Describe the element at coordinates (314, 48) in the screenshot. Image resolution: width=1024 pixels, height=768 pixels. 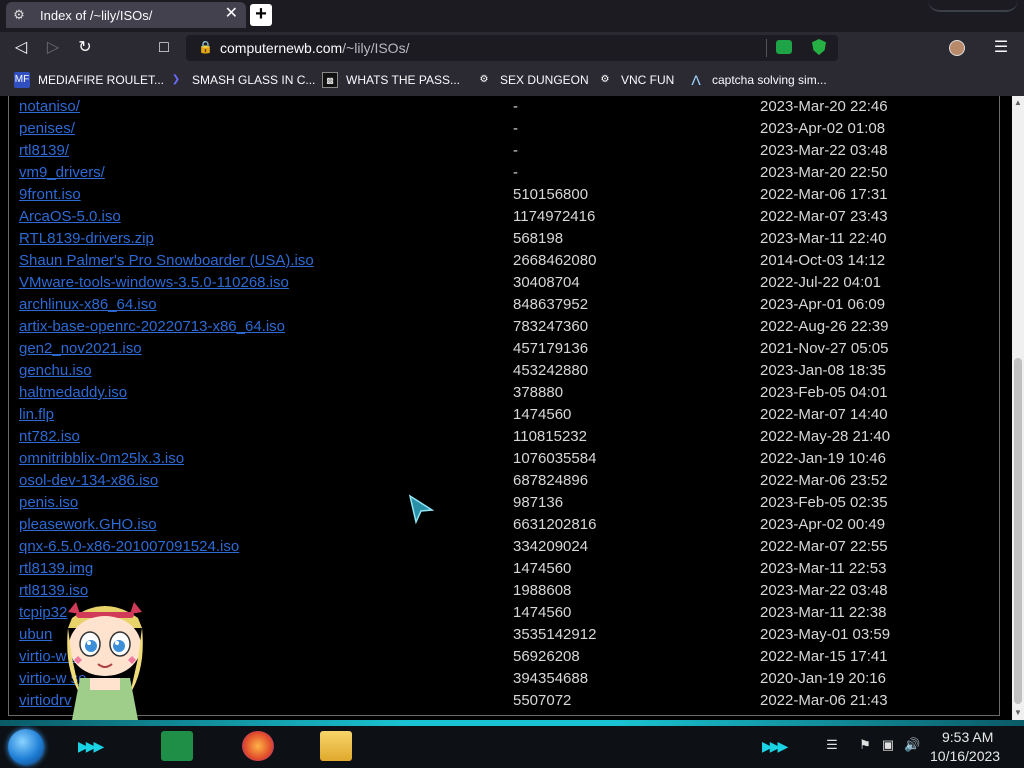
I see `url-text: computernewb.com/~lily/ISOs/` at that location.